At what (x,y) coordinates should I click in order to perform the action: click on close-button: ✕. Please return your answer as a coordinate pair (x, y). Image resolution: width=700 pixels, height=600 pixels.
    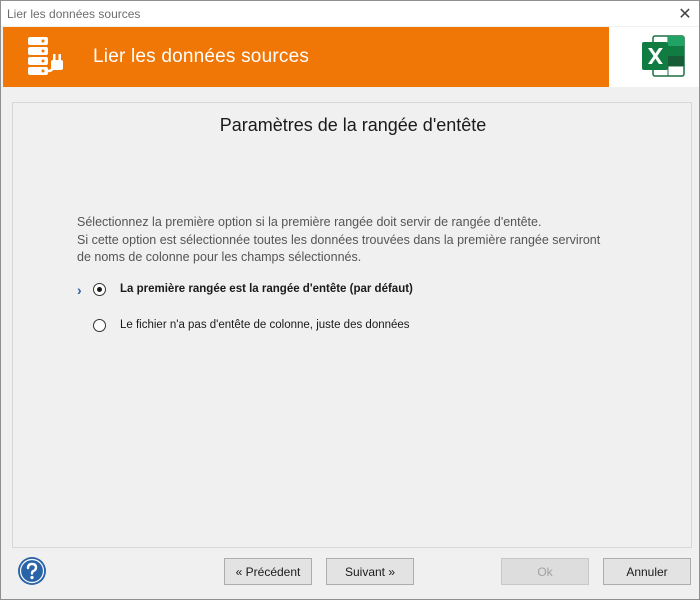
    Looking at the image, I should click on (685, 14).